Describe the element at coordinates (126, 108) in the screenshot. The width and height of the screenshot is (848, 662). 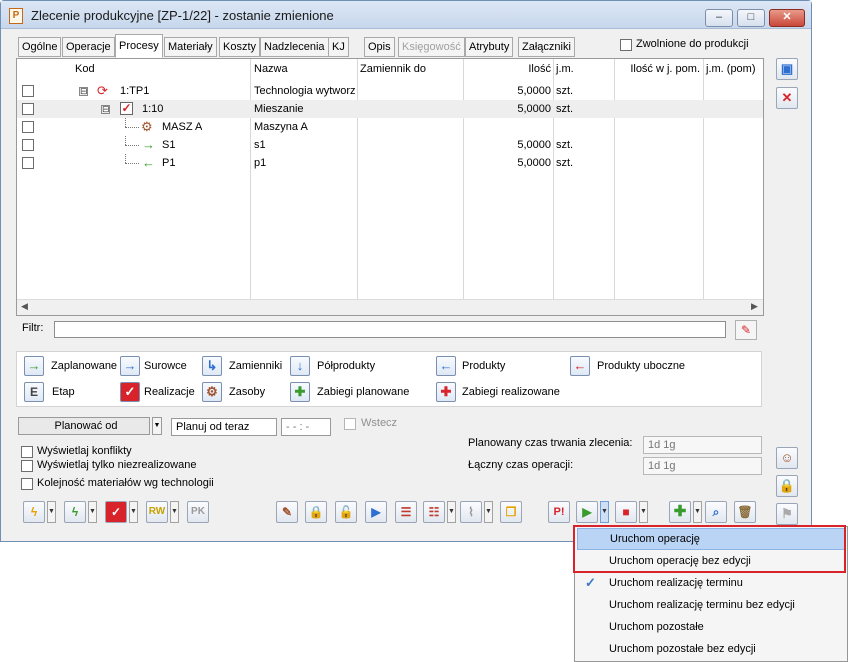
I see `stage-done-icon: ✓` at that location.